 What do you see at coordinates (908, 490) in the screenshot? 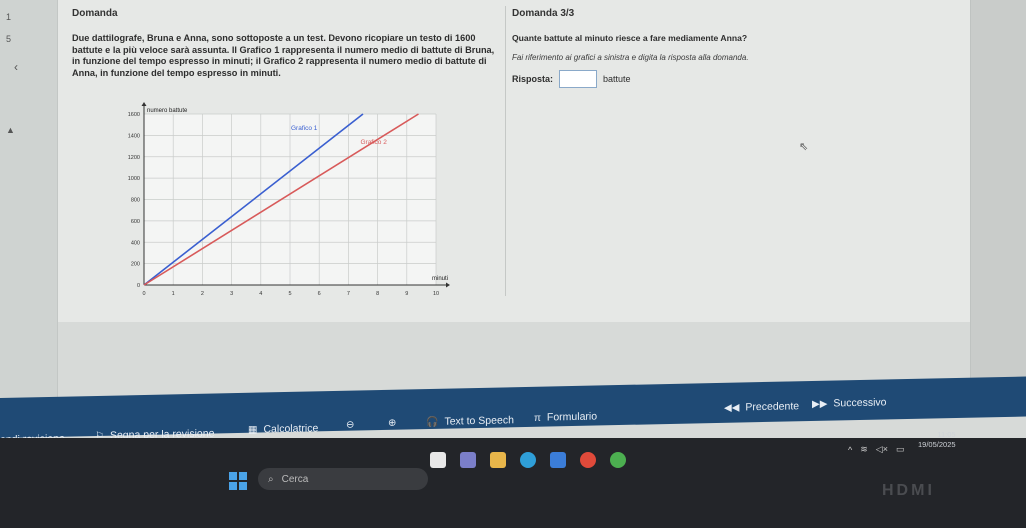
I see `monitor-brand-logo: HDMI` at bounding box center [908, 490].